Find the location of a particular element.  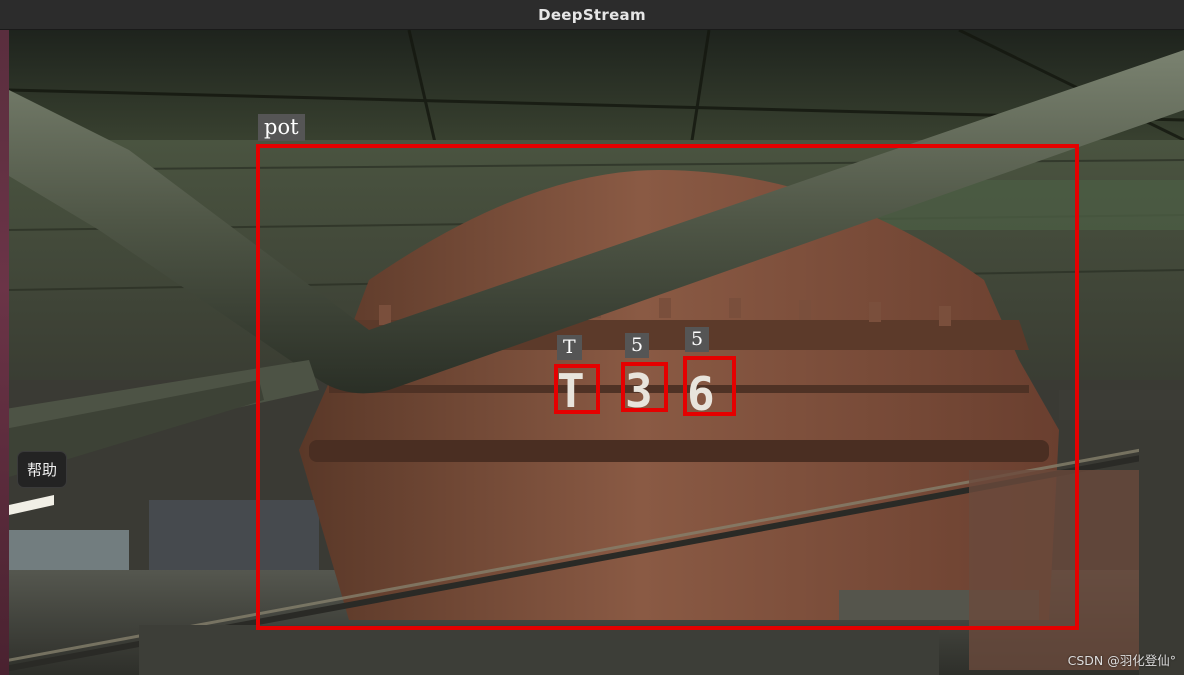

window-titlebar: DeepStream is located at coordinates (592, 15).